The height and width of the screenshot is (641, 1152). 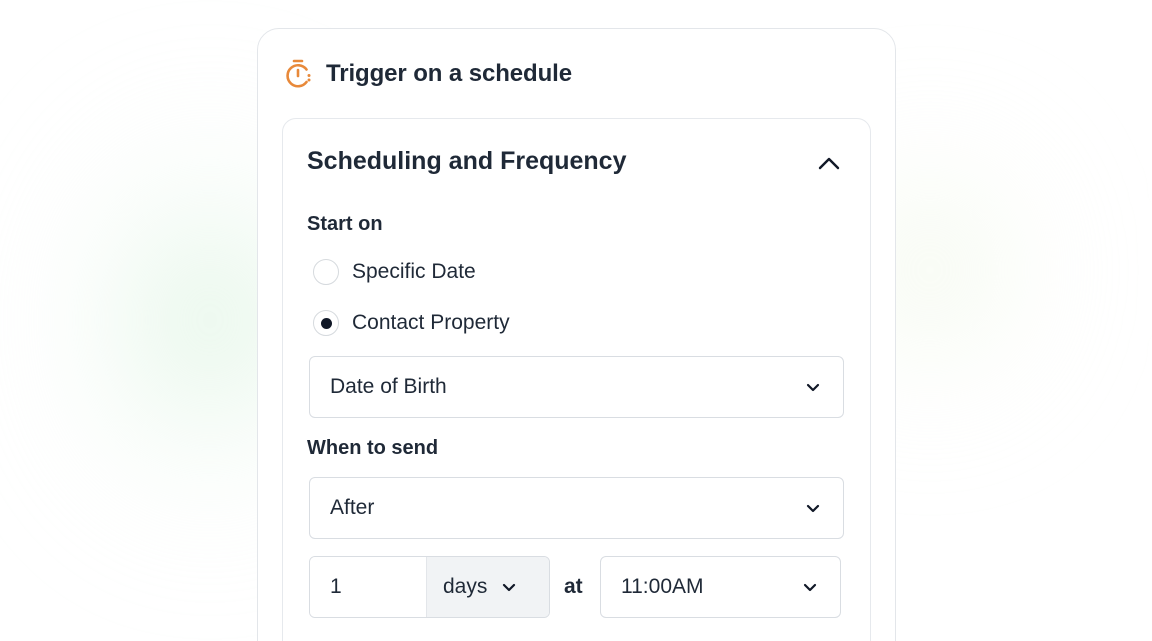 I want to click on start-on-label: Start on, so click(x=345, y=224).